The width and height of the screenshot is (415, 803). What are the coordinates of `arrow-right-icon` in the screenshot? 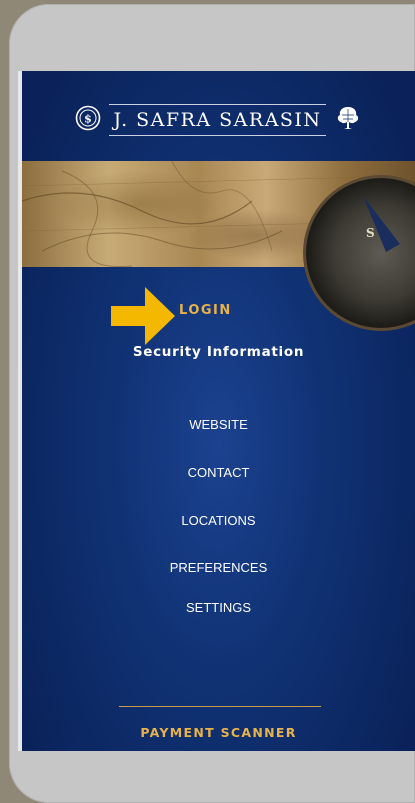 It's located at (143, 316).